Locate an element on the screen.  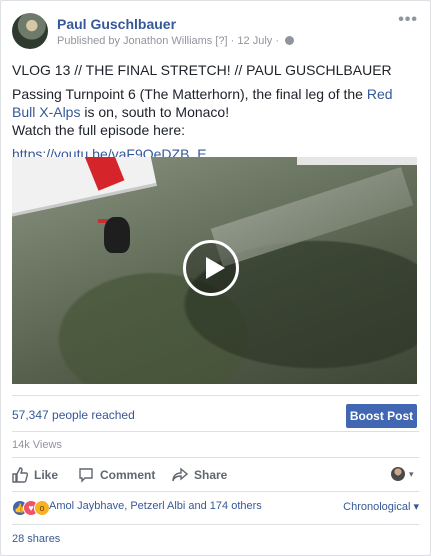
rock-slope is located at coordinates (312, 217).